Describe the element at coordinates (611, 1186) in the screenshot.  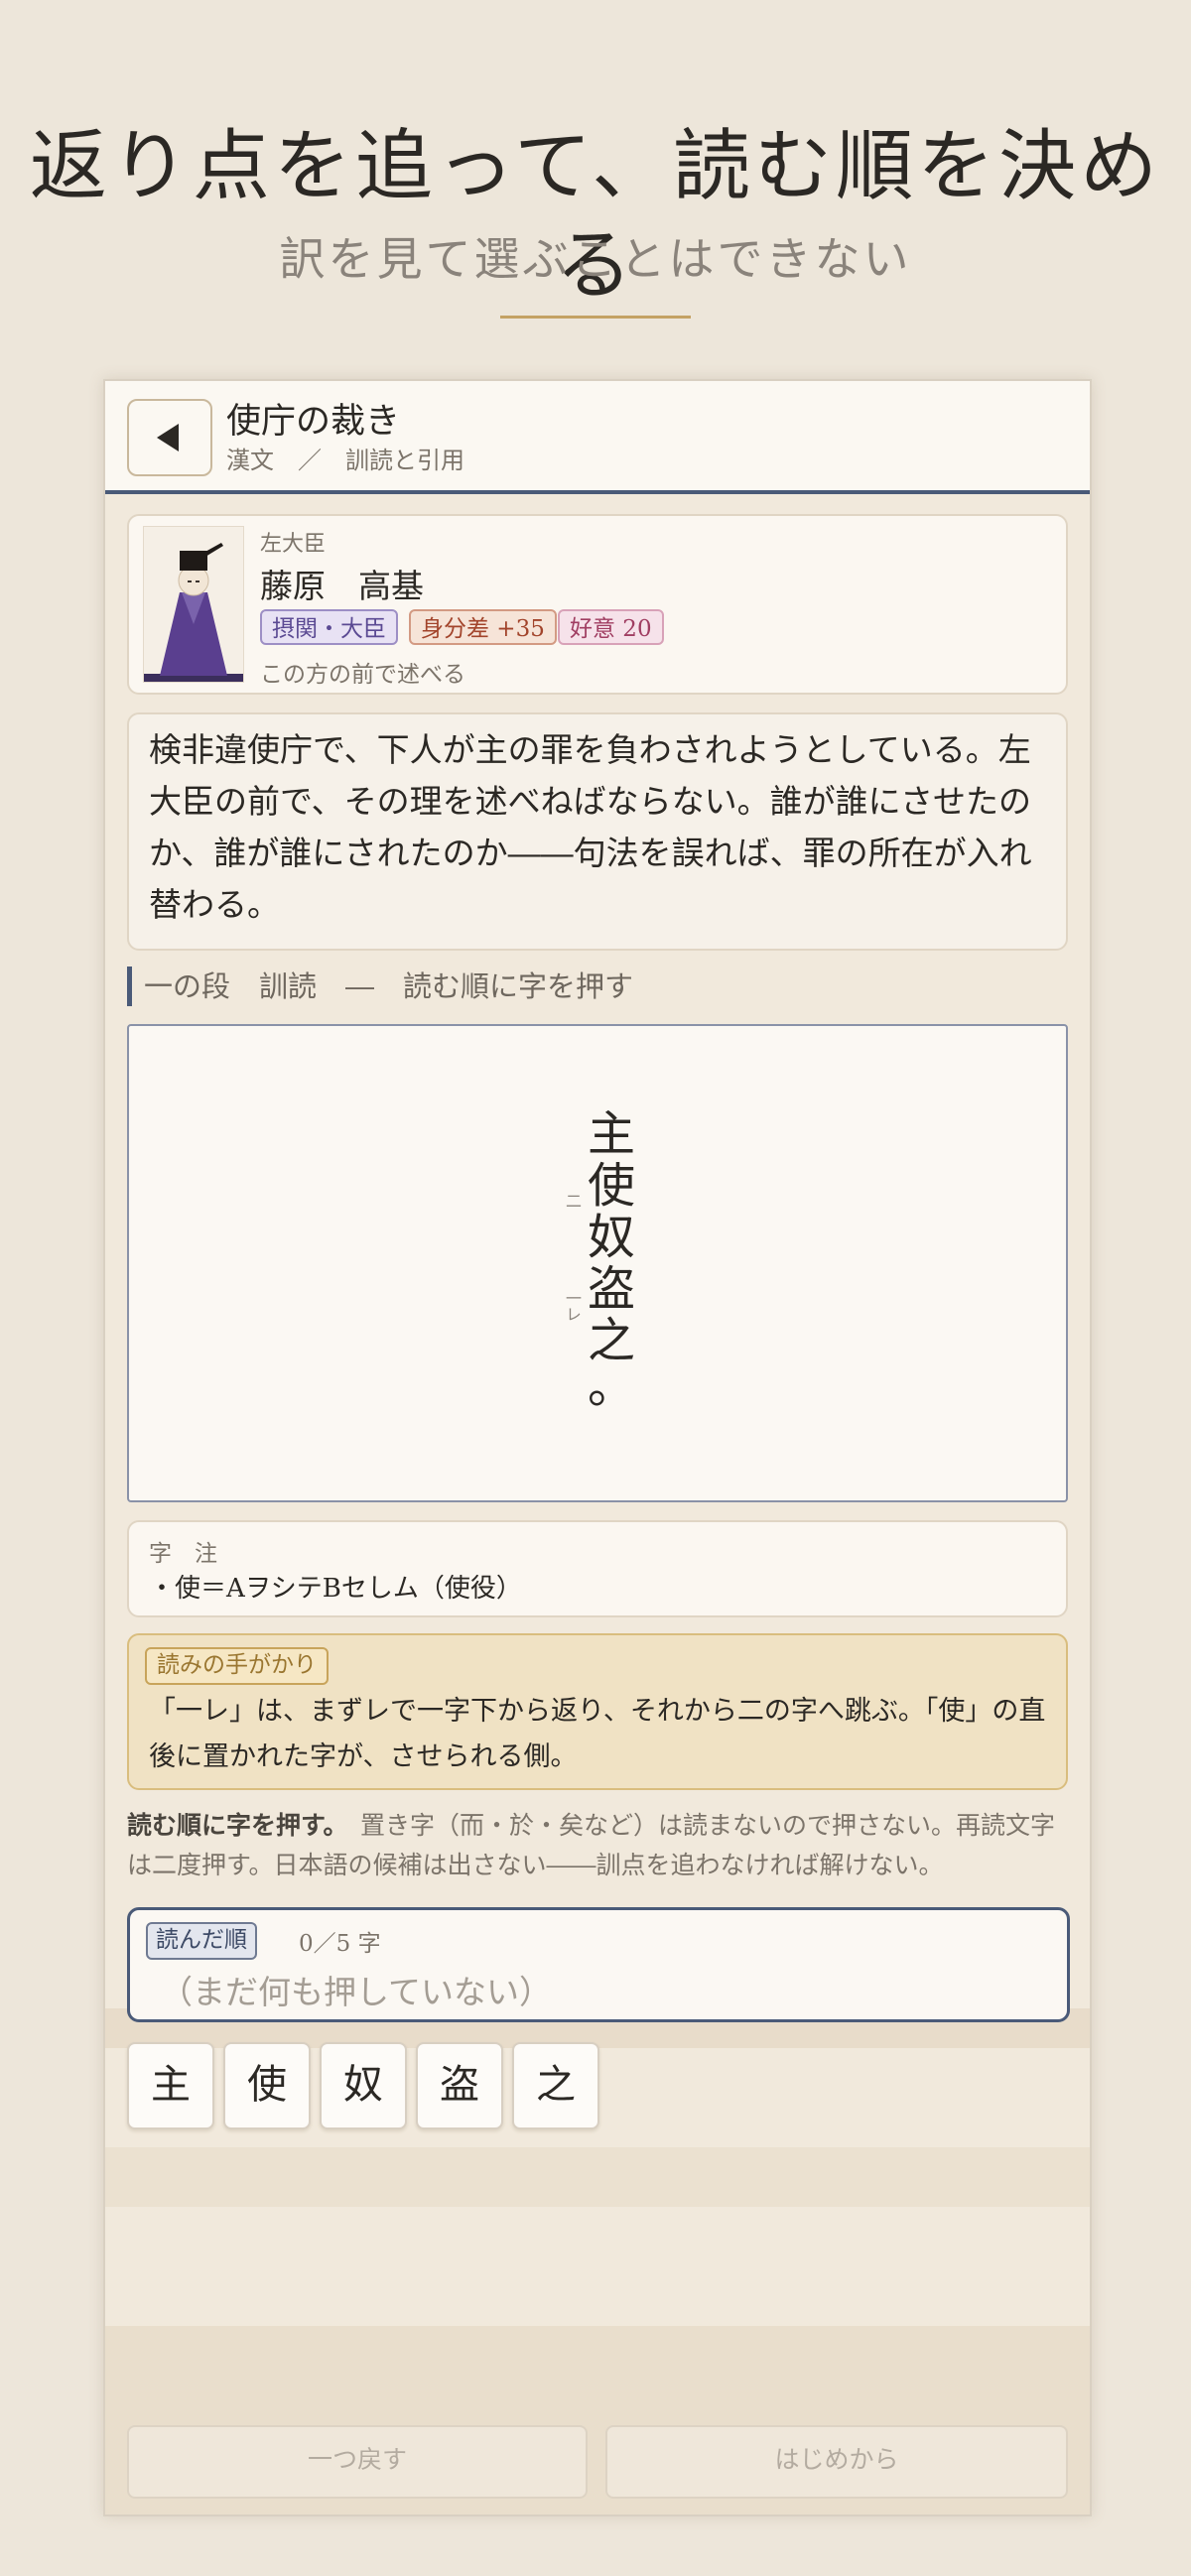
I see `kanbun-char: 使` at that location.